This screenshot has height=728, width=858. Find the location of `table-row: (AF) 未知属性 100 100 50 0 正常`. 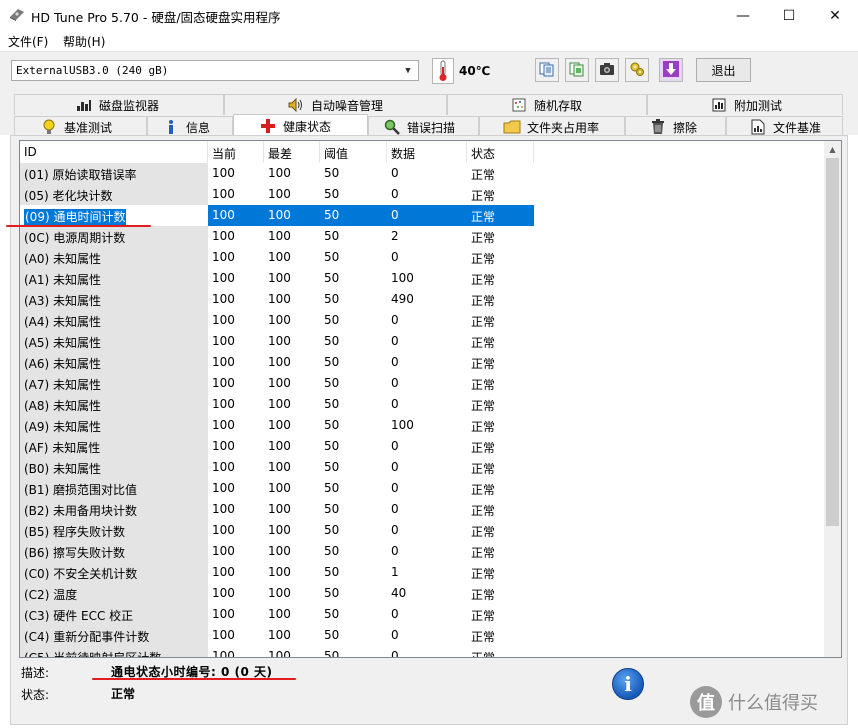

table-row: (AF) 未知属性 100 100 50 0 正常 is located at coordinates (277, 446).